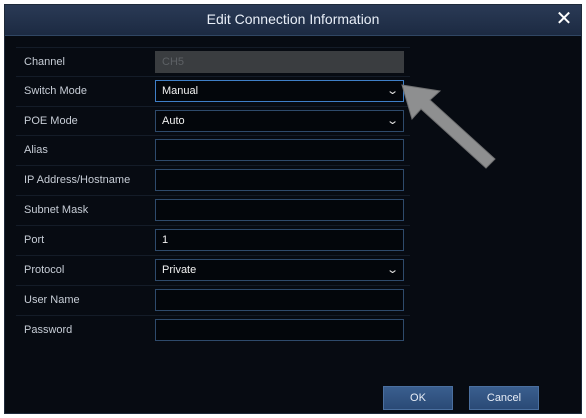 This screenshot has height=418, width=586. Describe the element at coordinates (564, 19) in the screenshot. I see `close-icon: ✕` at that location.